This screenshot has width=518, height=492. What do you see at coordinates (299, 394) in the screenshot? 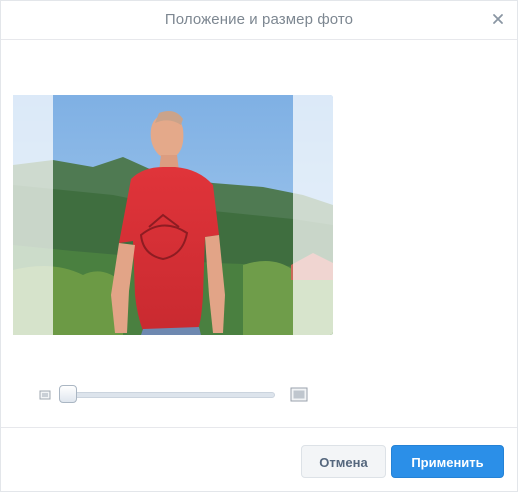
I see `zoom-in-icon` at bounding box center [299, 394].